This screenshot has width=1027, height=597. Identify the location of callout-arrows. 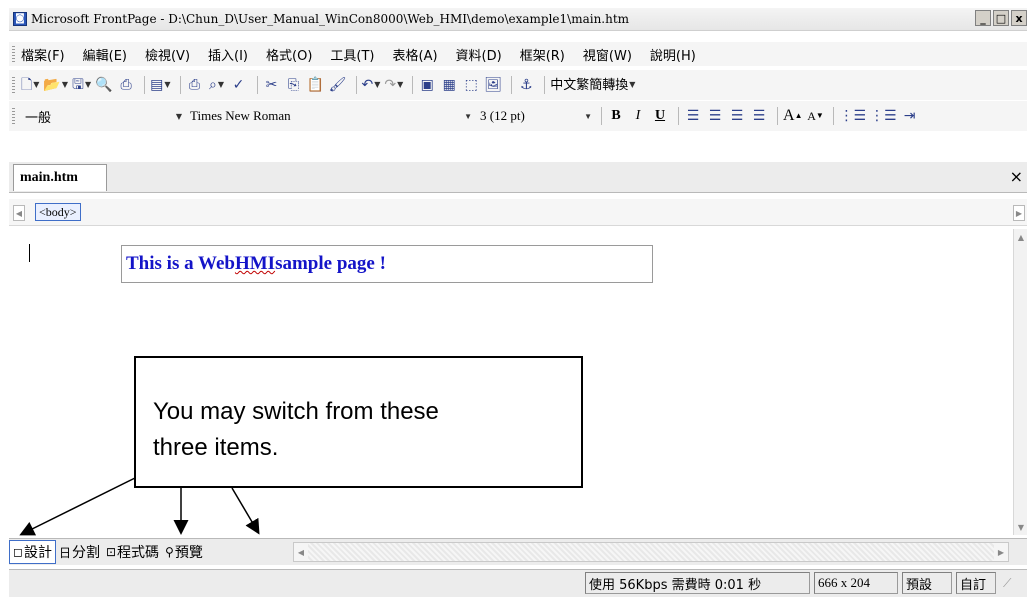
(139, 506).